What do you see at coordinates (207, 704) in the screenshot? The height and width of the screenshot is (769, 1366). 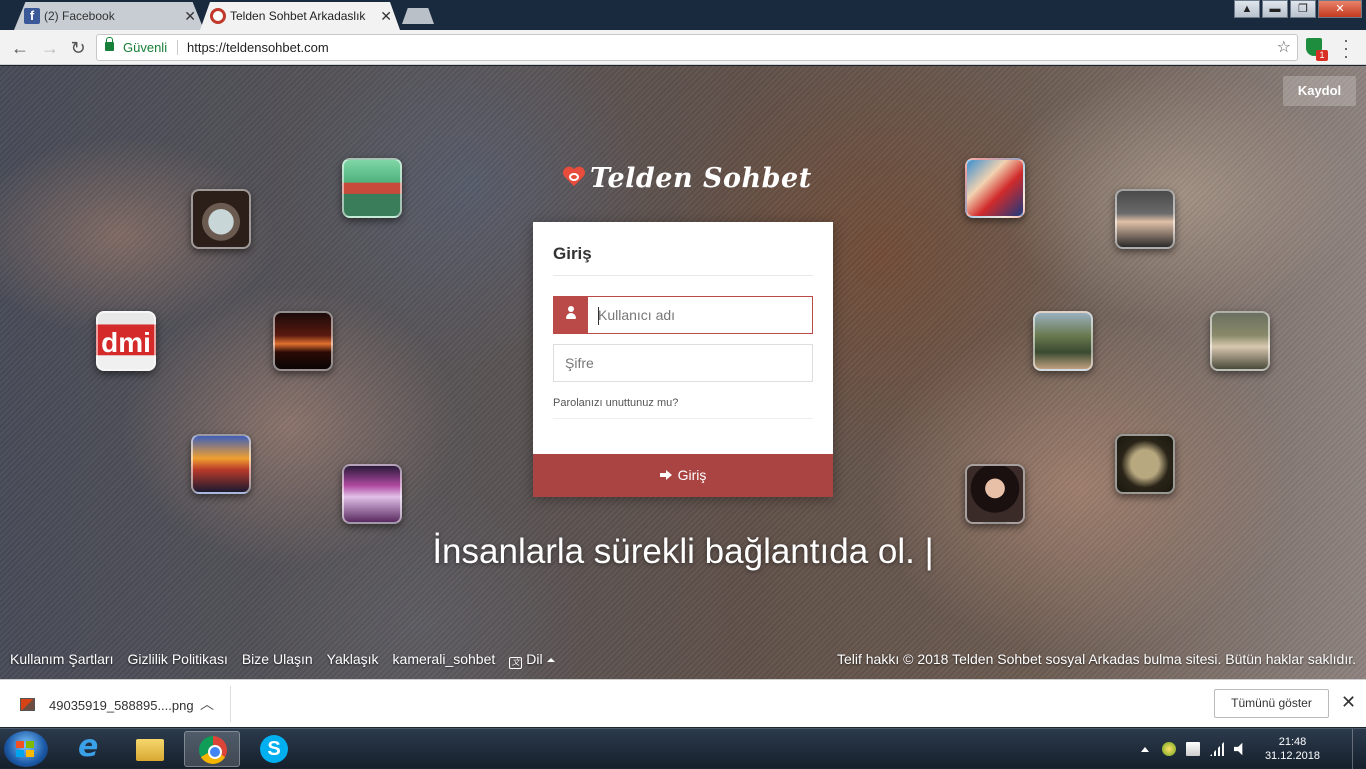 I see `chevron-up-icon: ︿` at bounding box center [207, 704].